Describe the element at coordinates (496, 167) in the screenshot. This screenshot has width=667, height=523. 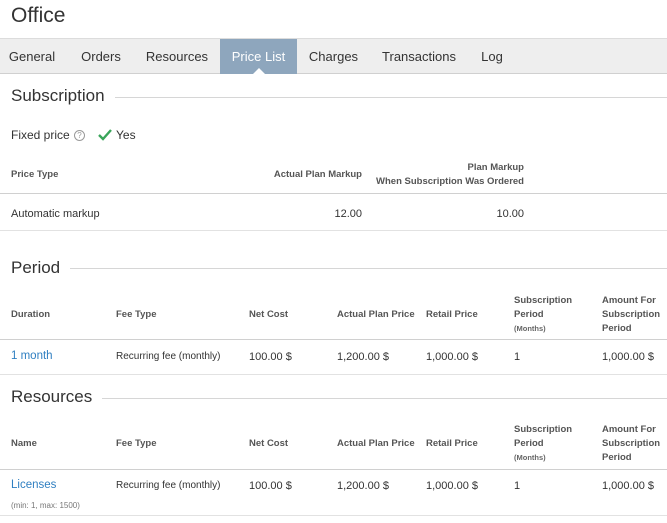
I see `column-header-line: Plan Markup` at that location.